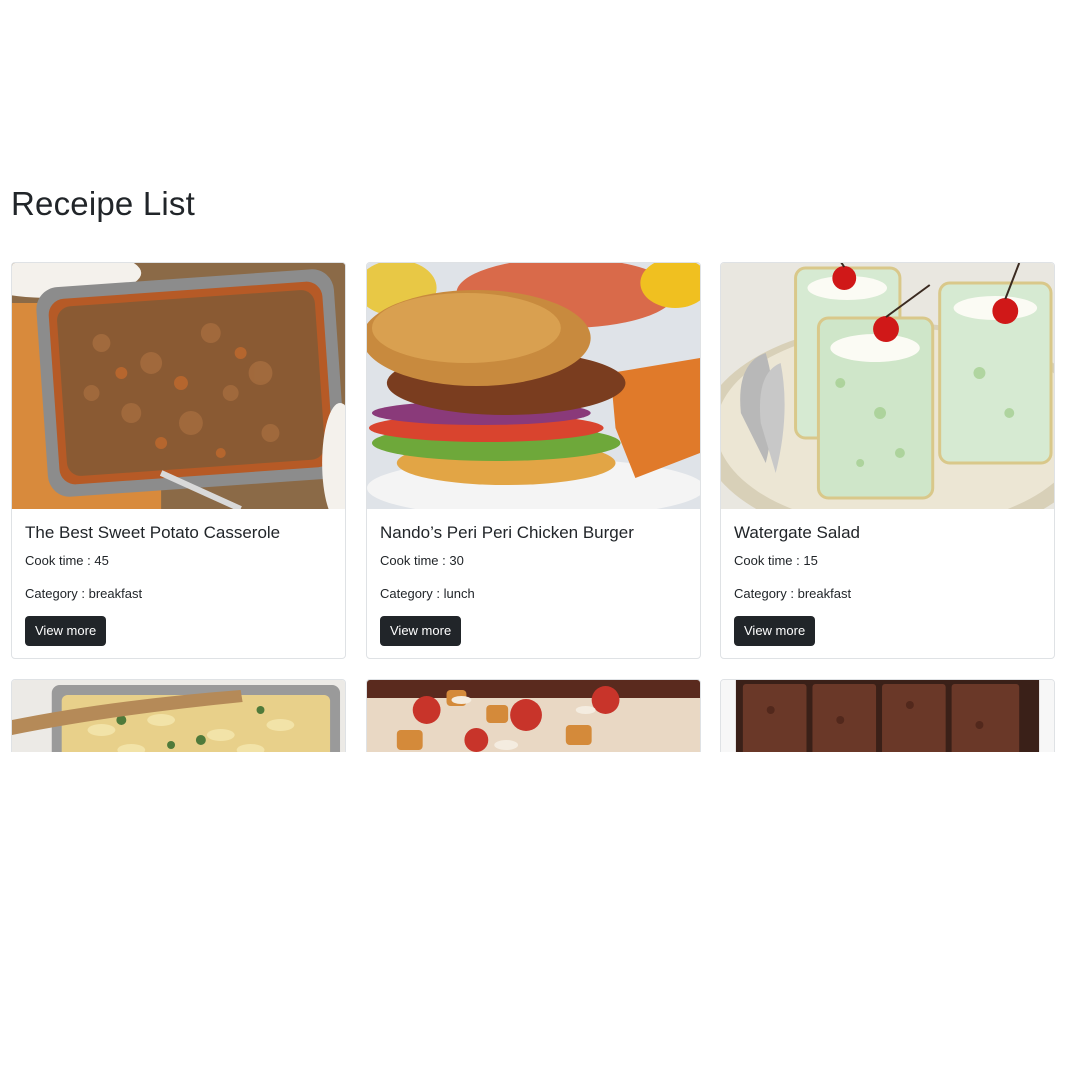 The width and height of the screenshot is (1080, 1080). I want to click on category-value: lunch, so click(459, 593).